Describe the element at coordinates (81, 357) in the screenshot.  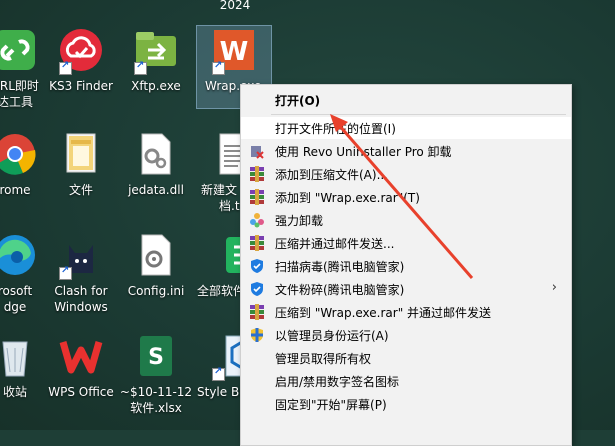
I see `wps-office-icon` at that location.